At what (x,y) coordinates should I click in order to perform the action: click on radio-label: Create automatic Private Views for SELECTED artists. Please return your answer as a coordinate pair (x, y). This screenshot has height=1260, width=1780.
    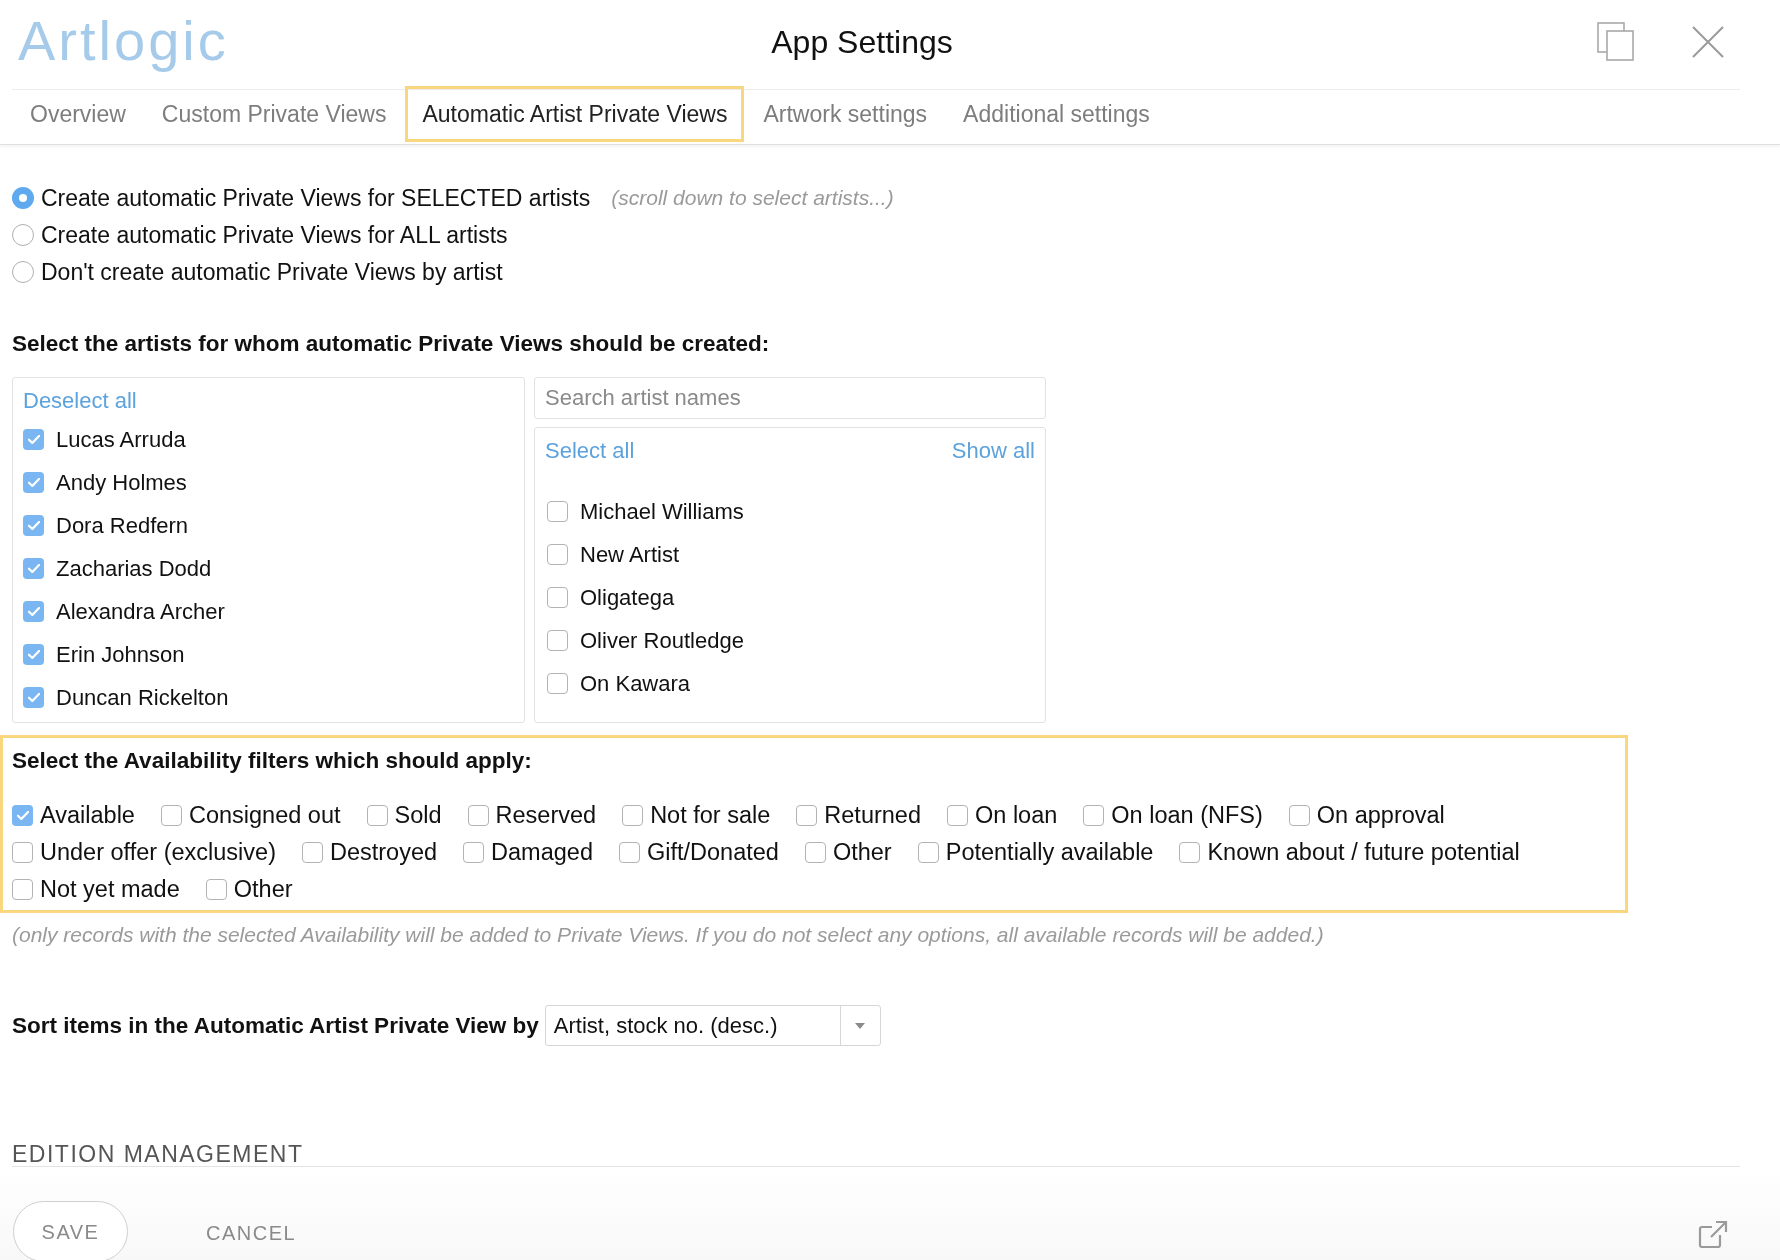
    Looking at the image, I should click on (316, 197).